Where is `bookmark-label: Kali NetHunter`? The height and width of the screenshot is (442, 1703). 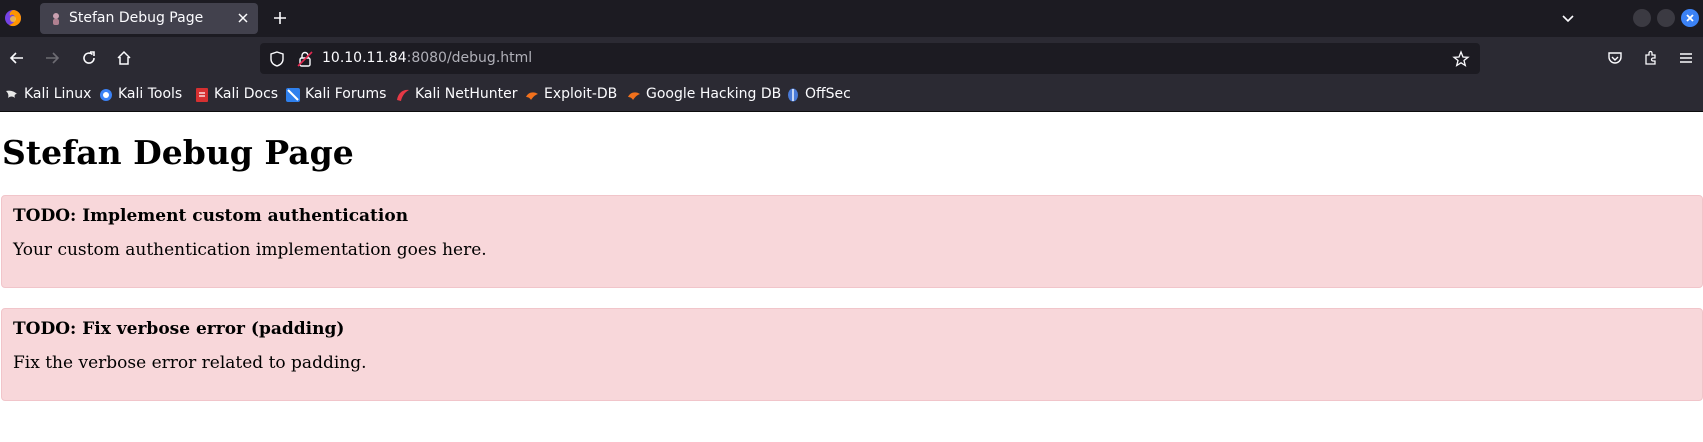
bookmark-label: Kali NetHunter is located at coordinates (466, 94).